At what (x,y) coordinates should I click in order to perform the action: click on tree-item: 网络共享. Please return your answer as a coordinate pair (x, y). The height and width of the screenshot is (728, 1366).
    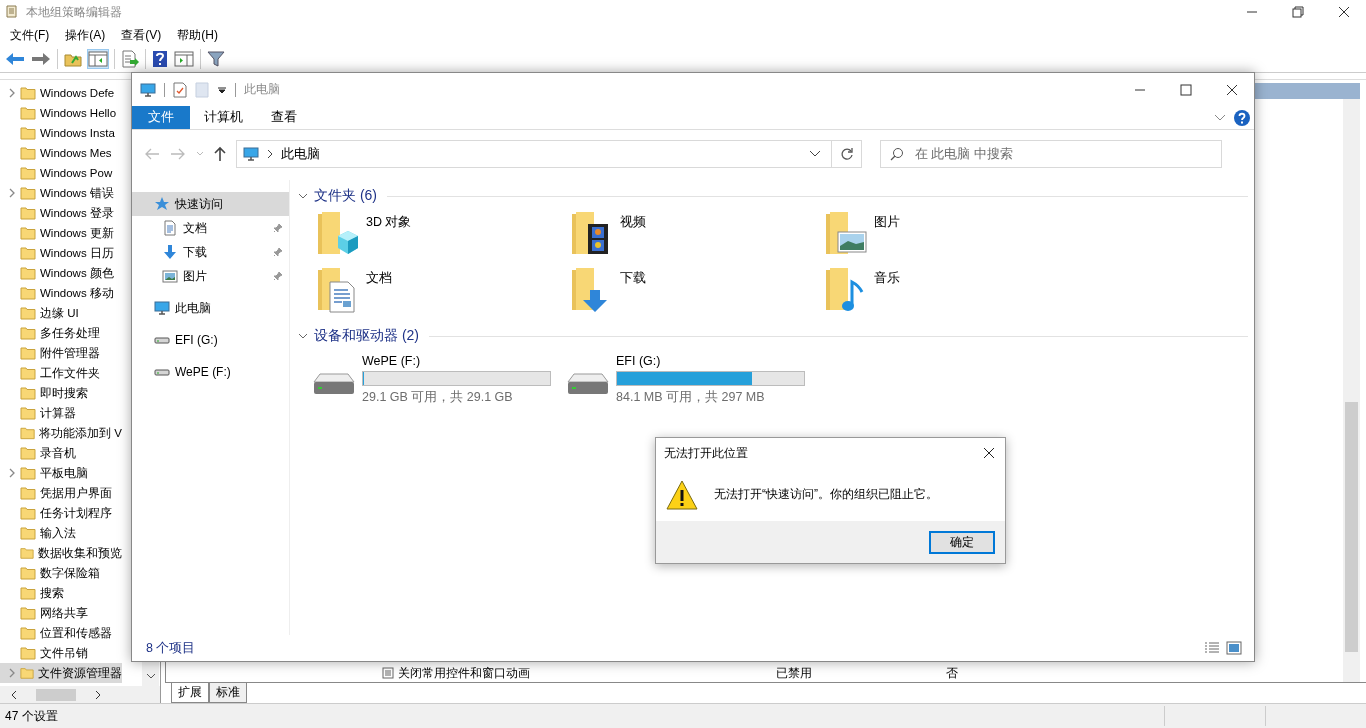
    Looking at the image, I should click on (61, 613).